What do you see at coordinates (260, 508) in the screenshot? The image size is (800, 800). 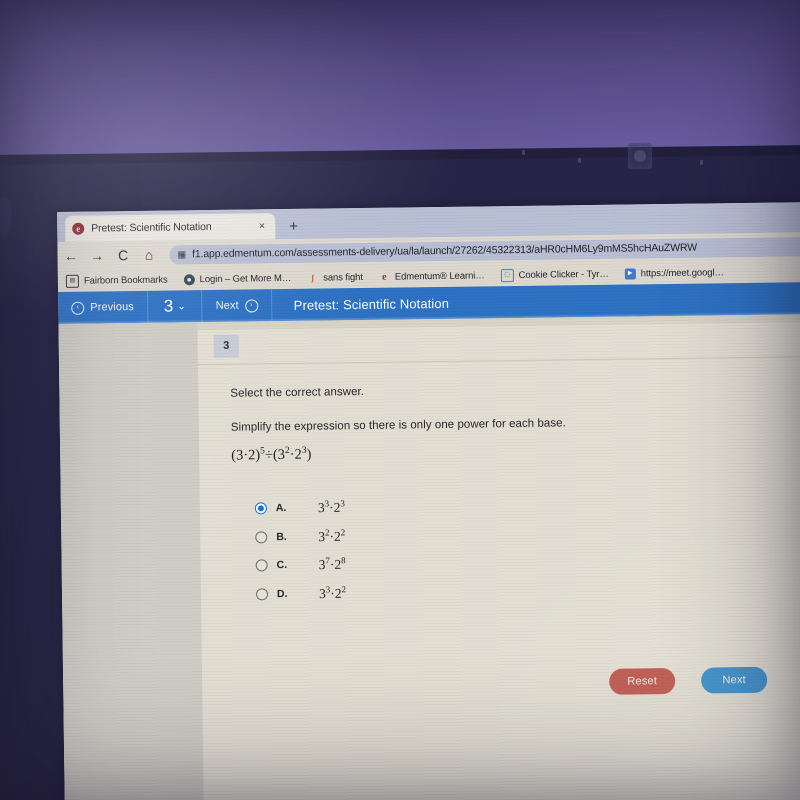 I see `radio-button-a` at bounding box center [260, 508].